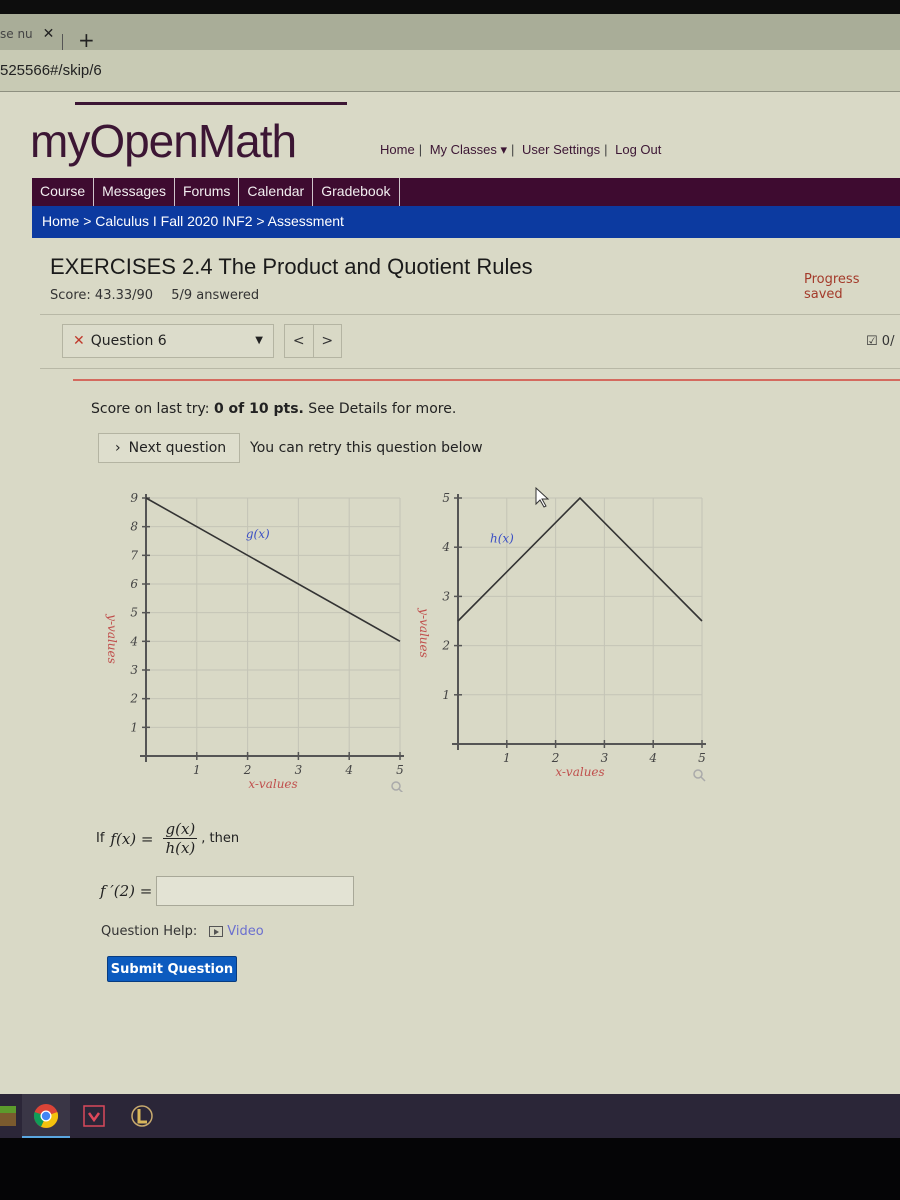 The image size is (900, 1200). I want to click on menu-messages: Messages, so click(134, 192).